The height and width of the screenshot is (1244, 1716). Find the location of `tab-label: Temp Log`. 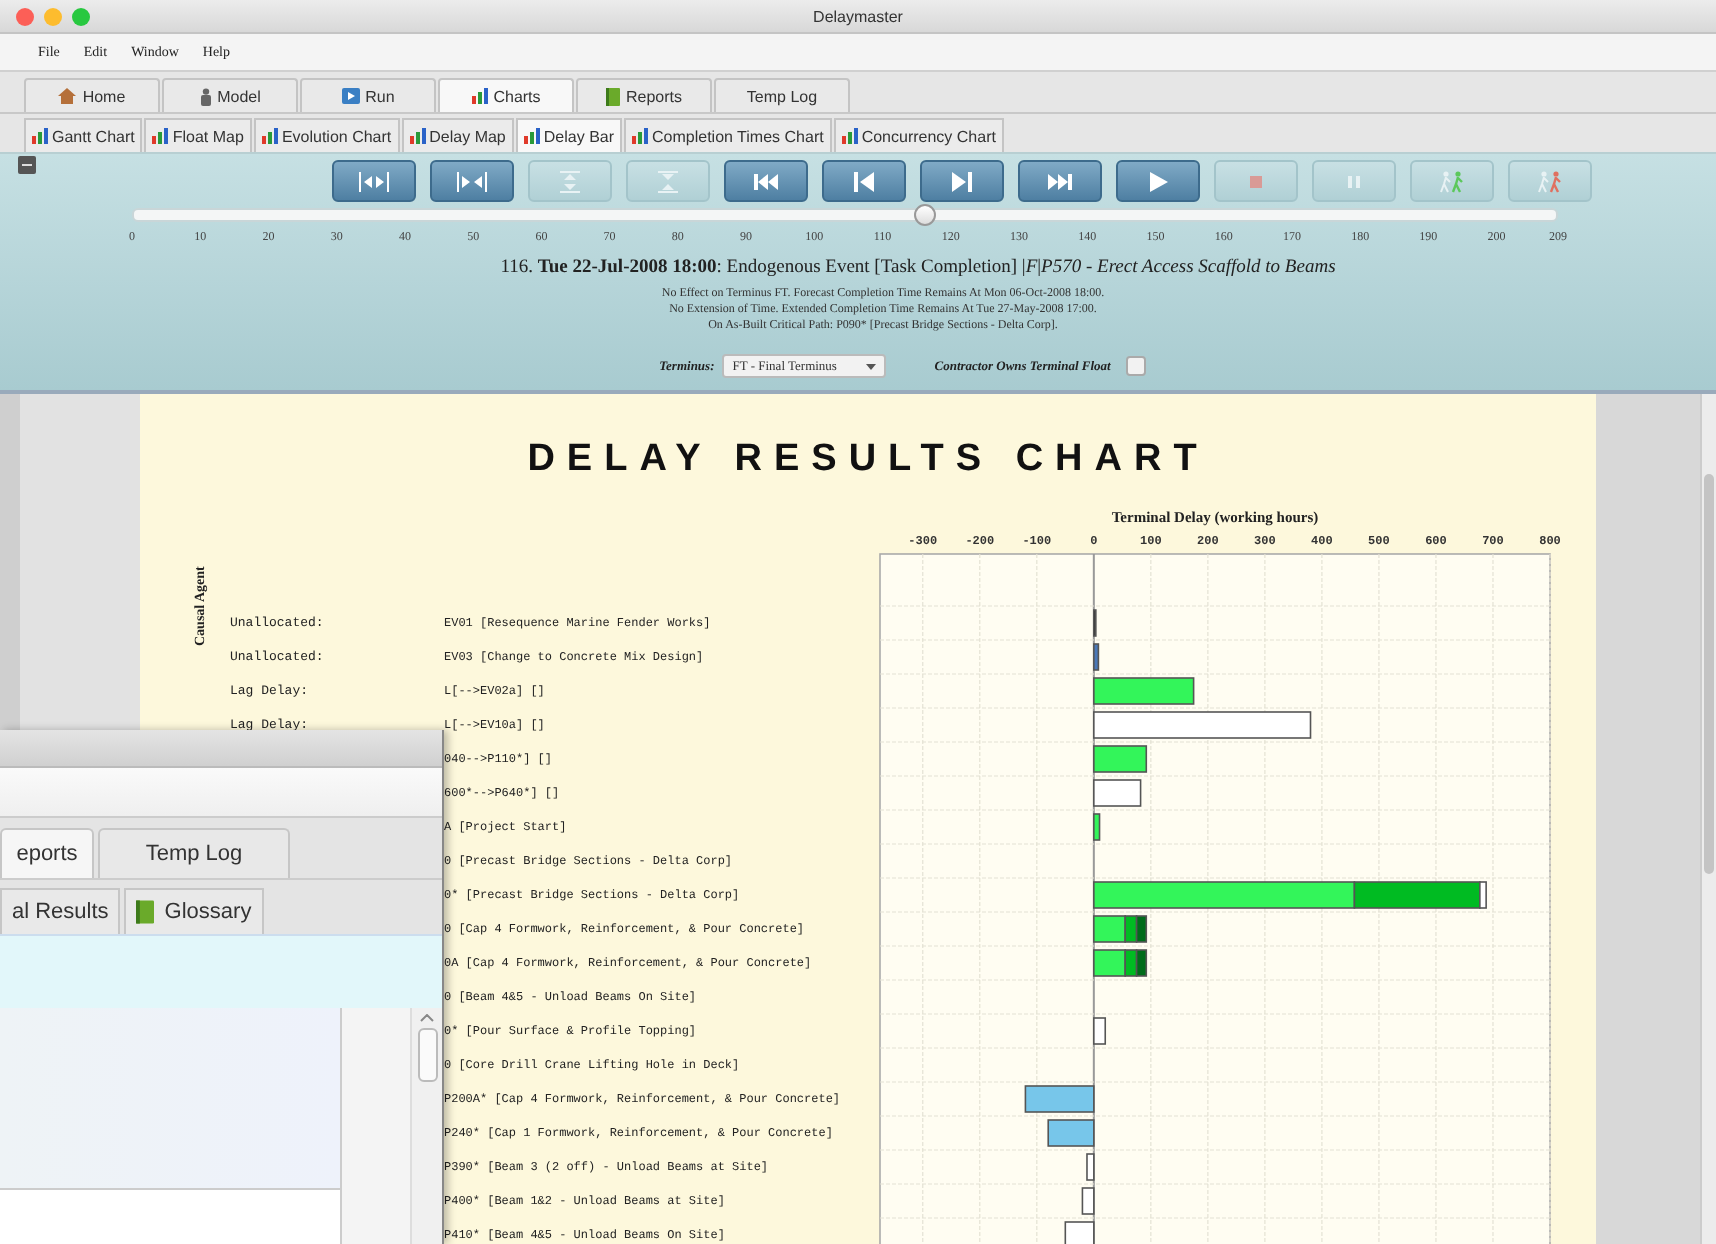

tab-label: Temp Log is located at coordinates (782, 96).